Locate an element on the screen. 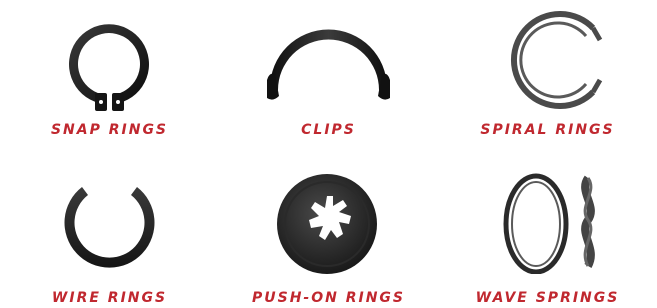 The height and width of the screenshot is (308, 657). product-label: Clips is located at coordinates (328, 130).